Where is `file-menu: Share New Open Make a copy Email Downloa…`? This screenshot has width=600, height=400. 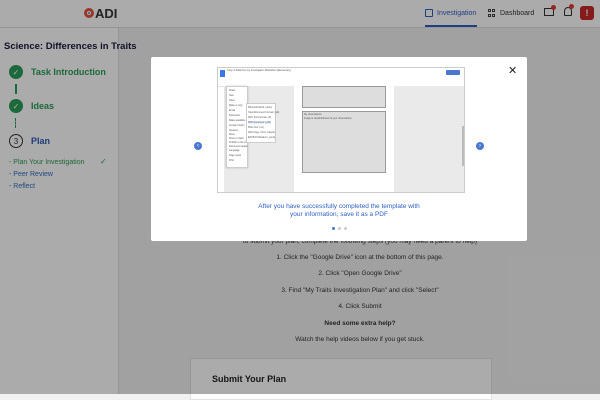
file-menu: Share New Open Make a copy Email Downloa… is located at coordinates (239, 127).